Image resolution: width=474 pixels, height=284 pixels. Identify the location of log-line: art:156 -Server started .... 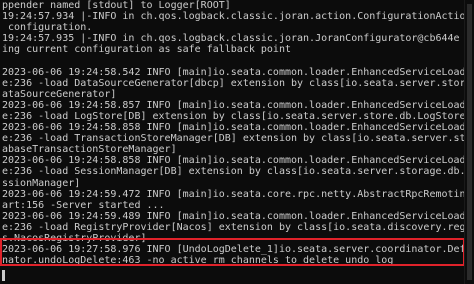
(83, 205).